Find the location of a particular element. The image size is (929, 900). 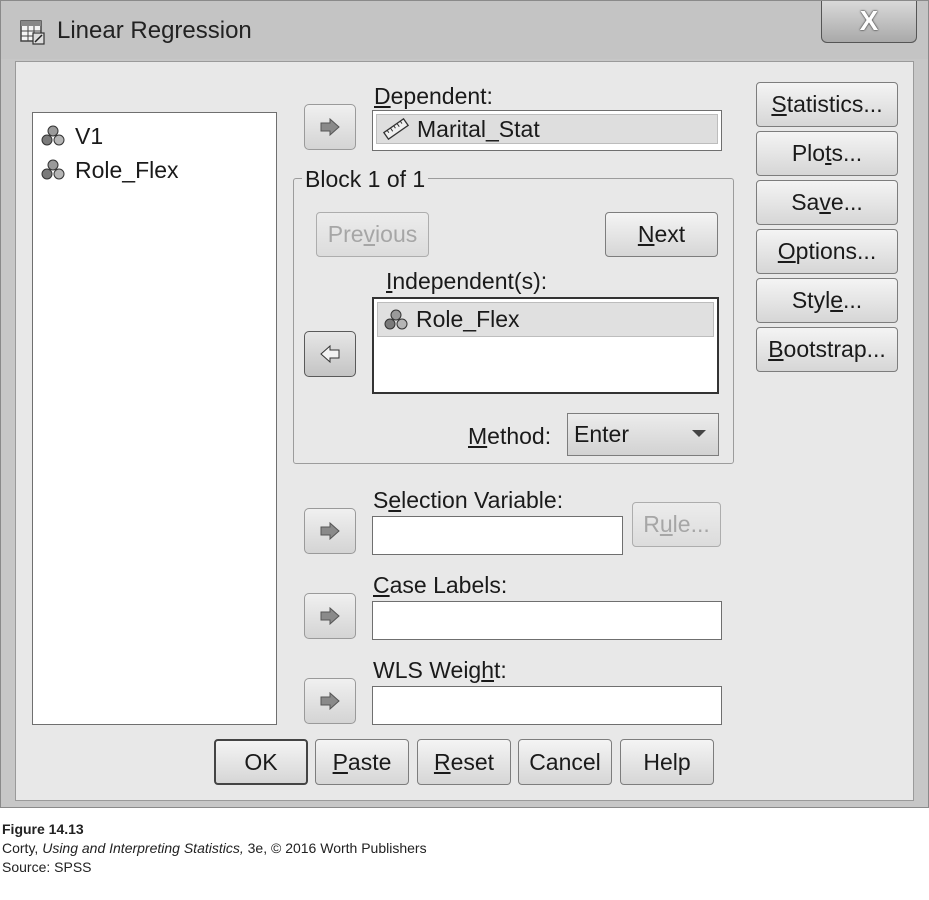

chevron-down-icon is located at coordinates (699, 433).